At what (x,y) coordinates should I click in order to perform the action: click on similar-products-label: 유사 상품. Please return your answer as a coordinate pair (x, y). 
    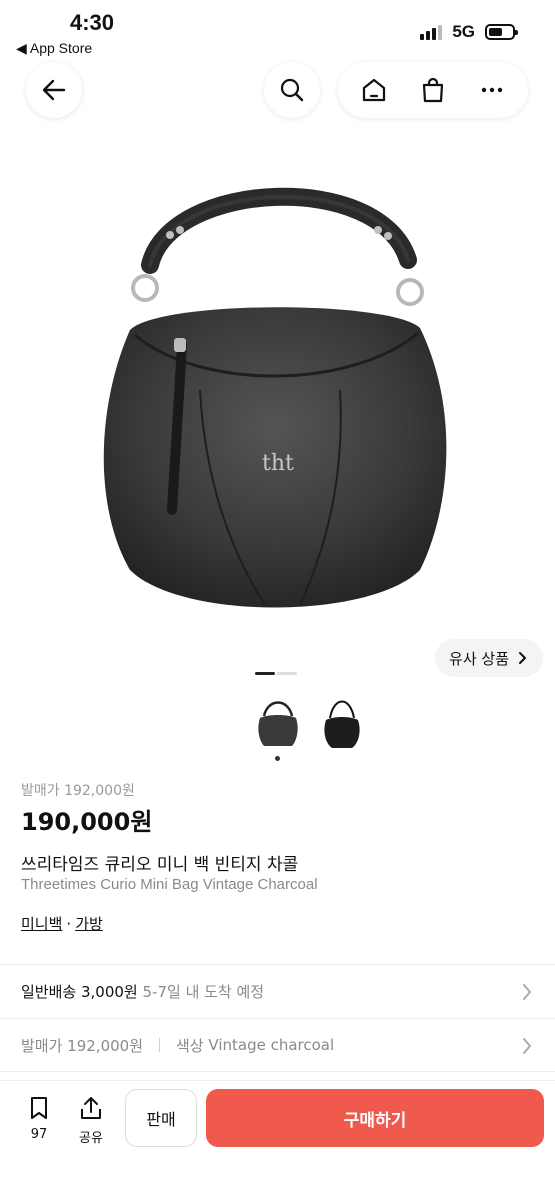
    Looking at the image, I should click on (479, 658).